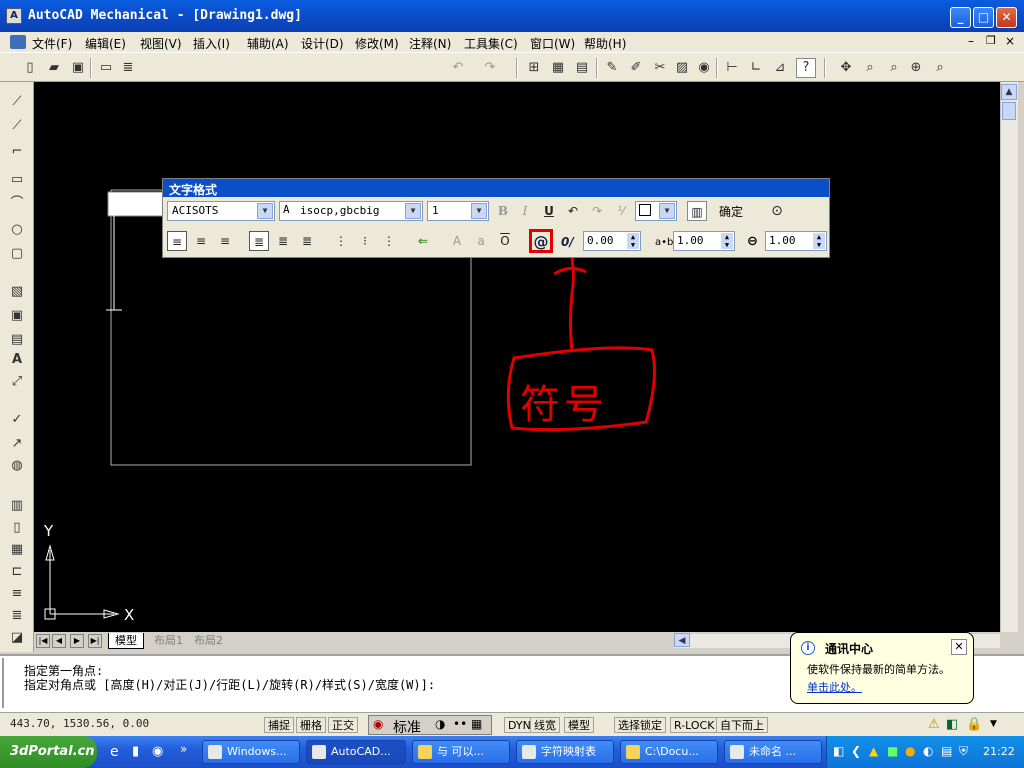  What do you see at coordinates (780, 68) in the screenshot?
I see `measure-icon: ⊿` at bounding box center [780, 68].